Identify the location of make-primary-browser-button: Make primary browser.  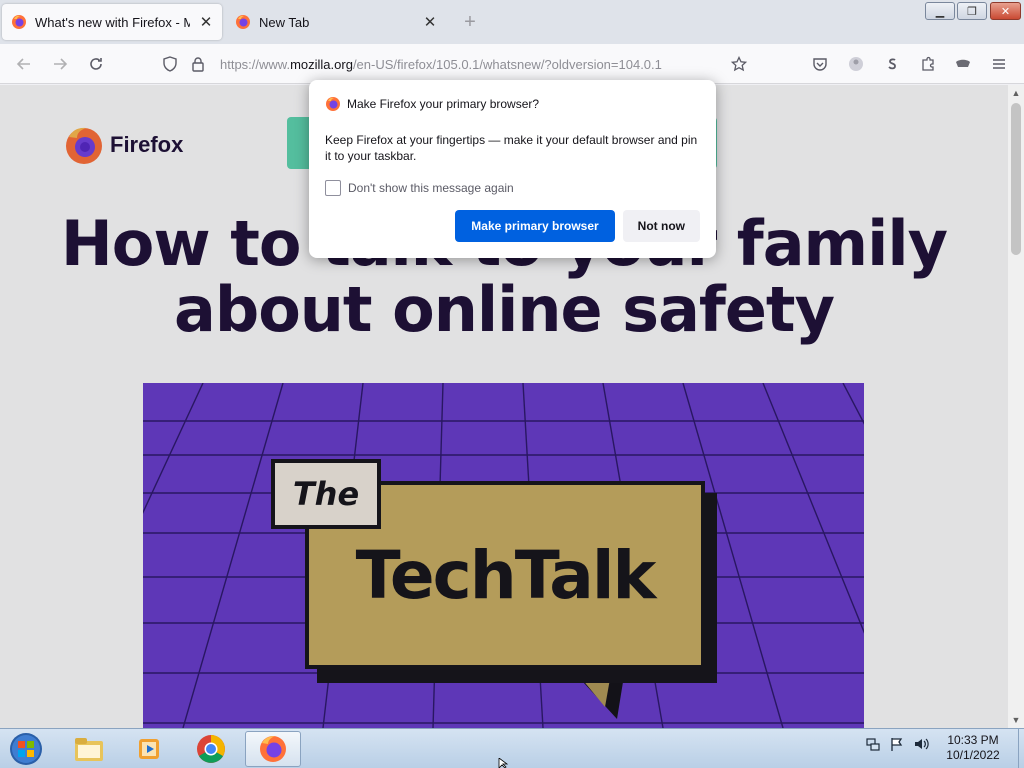
(535, 226).